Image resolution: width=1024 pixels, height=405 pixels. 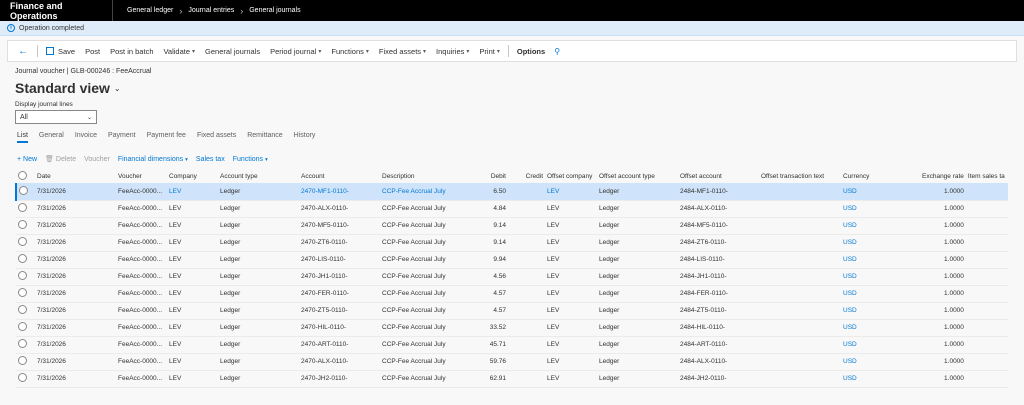 I want to click on table-cell: 2484-MF5-0110-, so click(x=718, y=226).